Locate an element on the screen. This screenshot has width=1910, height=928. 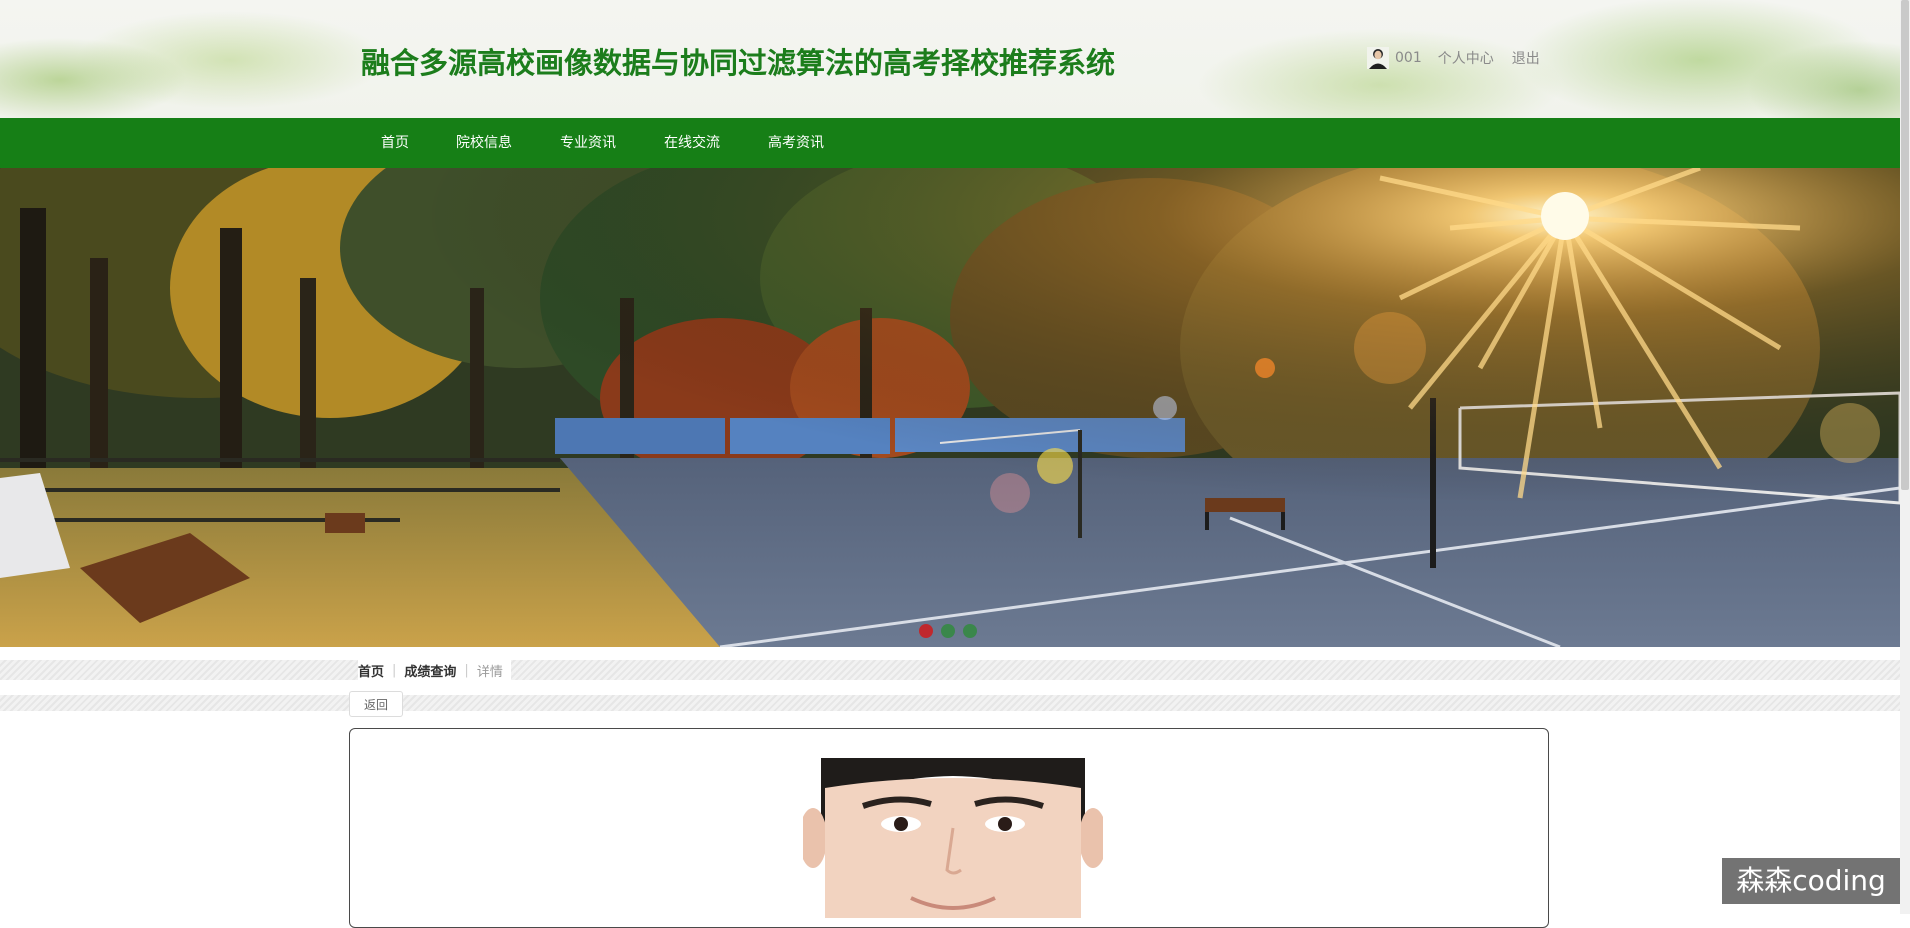
breadcrumb-section: 成绩查询 is located at coordinates (430, 670).